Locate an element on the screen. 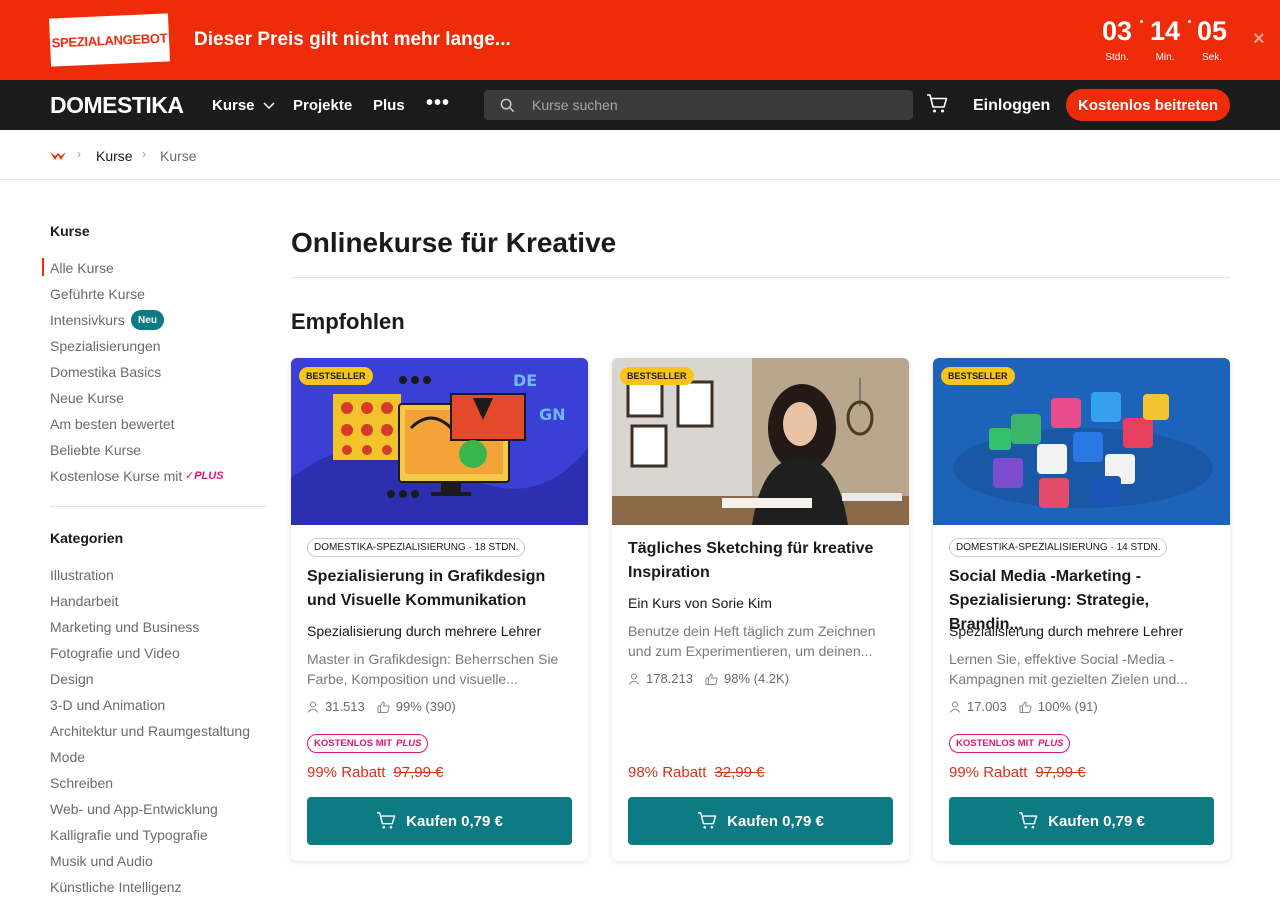  section-title: Empfohlen is located at coordinates (348, 321).